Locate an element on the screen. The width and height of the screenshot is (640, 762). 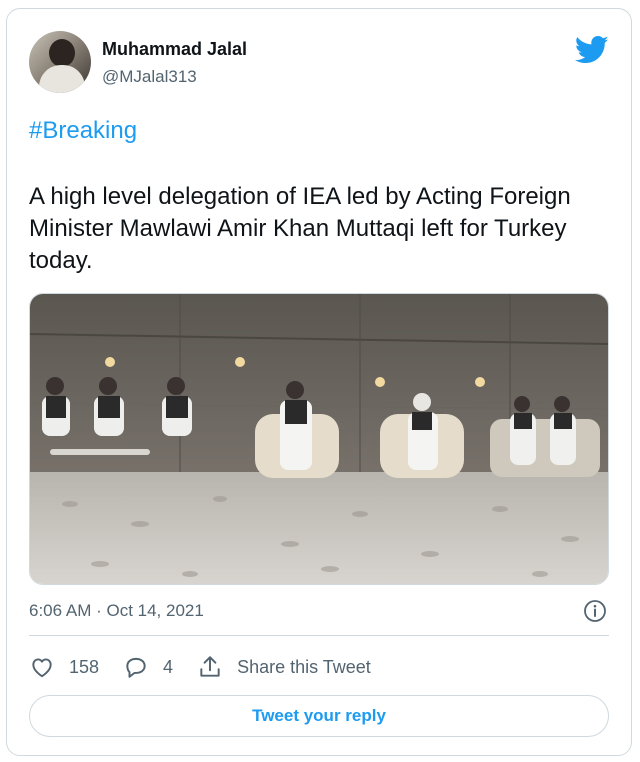
avatar is located at coordinates (60, 62).